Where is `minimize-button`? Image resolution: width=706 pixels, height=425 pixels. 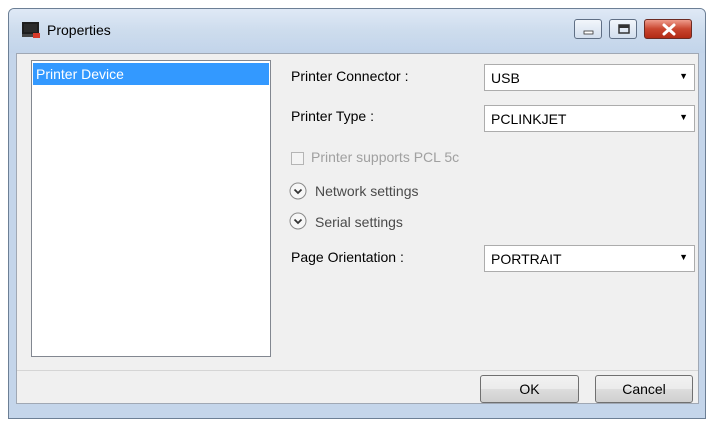
minimize-button is located at coordinates (588, 29).